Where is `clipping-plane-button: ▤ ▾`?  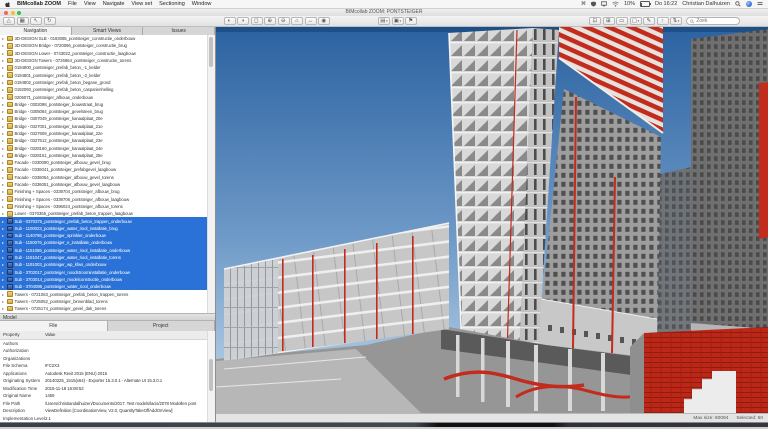
clipping-plane-button: ▤ ▾ is located at coordinates (384, 21).